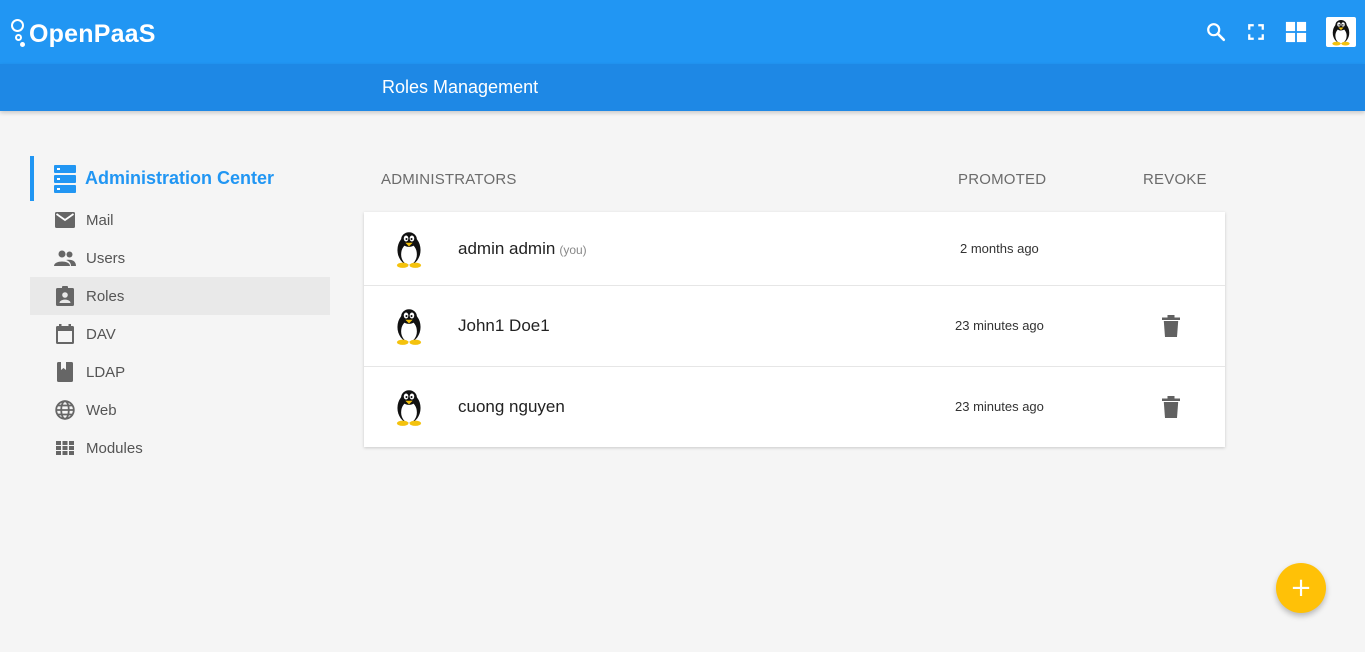  I want to click on column-header-promoted: PROMOTED, so click(1002, 179).